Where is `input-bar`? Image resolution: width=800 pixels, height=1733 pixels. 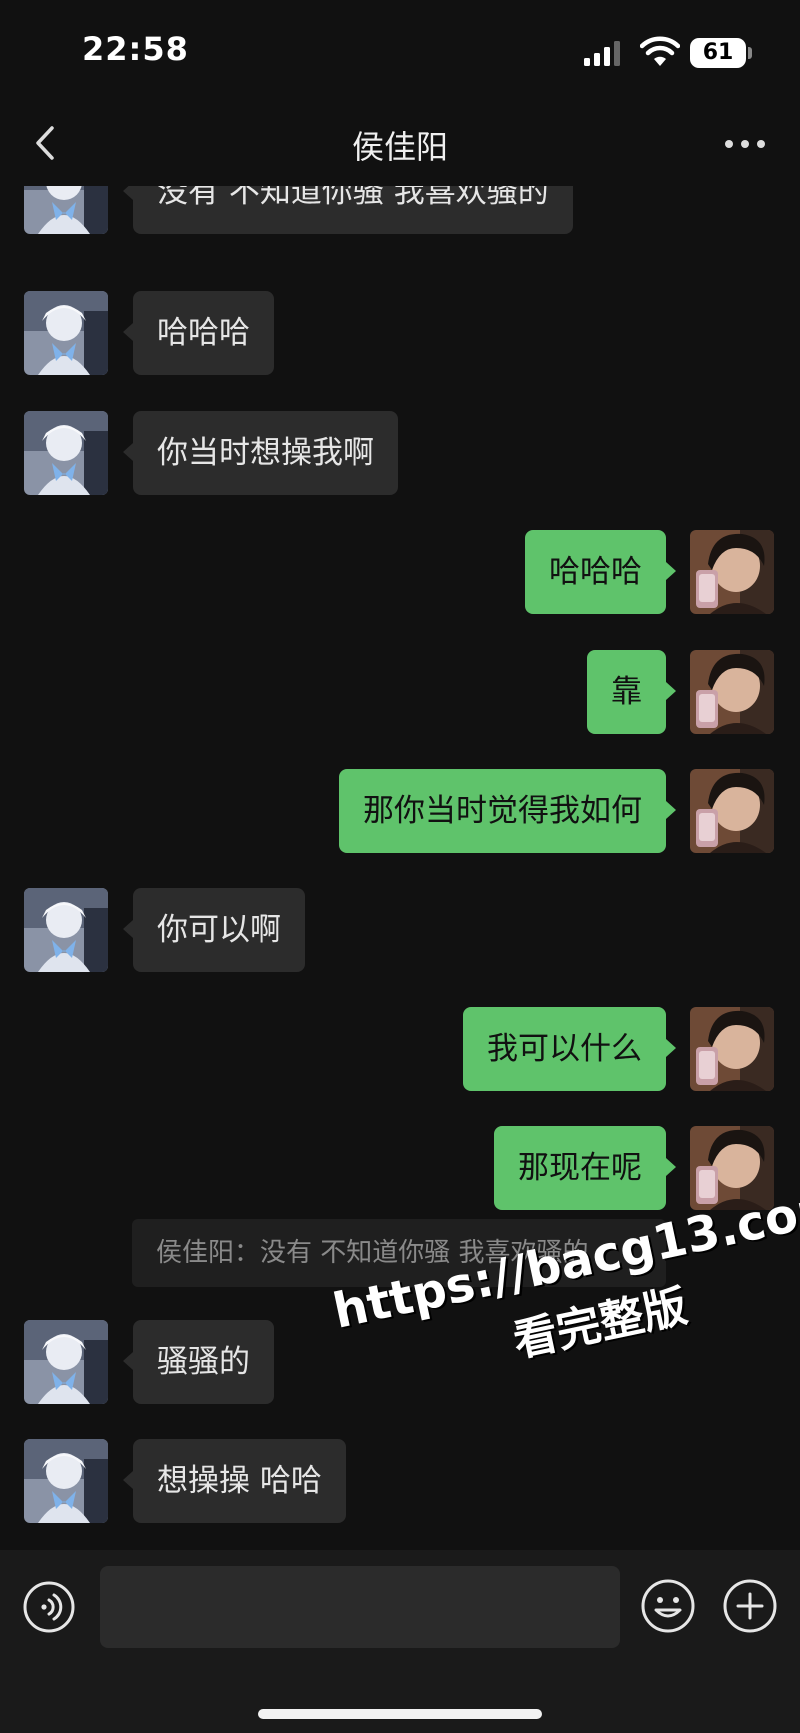 input-bar is located at coordinates (400, 1641).